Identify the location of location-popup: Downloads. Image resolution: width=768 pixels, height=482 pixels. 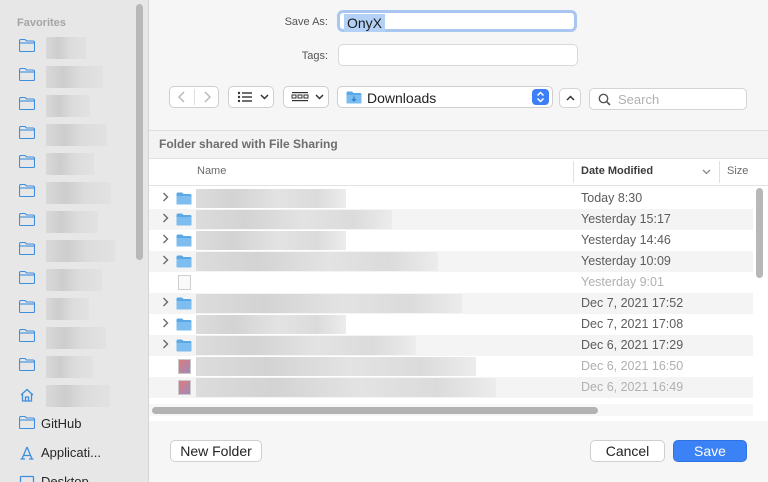
(445, 97).